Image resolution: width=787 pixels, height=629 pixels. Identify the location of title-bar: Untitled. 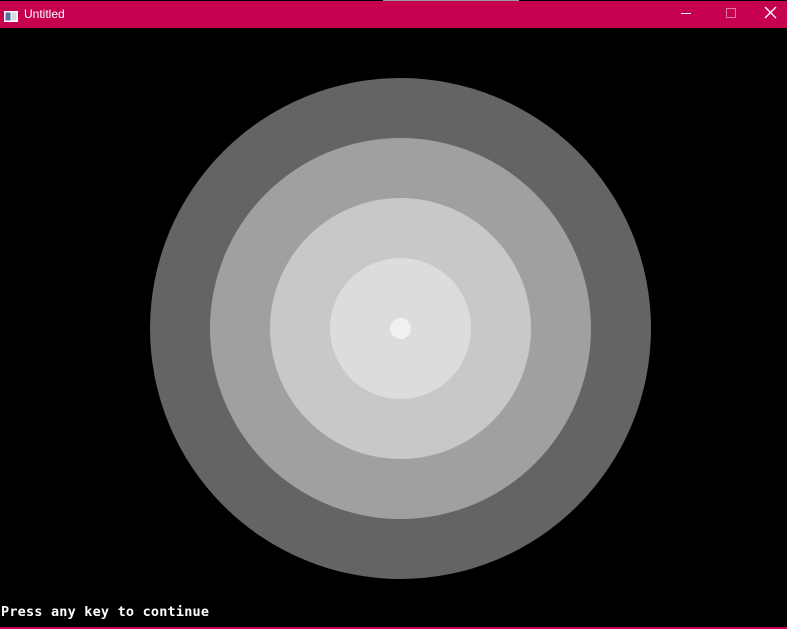
(393, 14).